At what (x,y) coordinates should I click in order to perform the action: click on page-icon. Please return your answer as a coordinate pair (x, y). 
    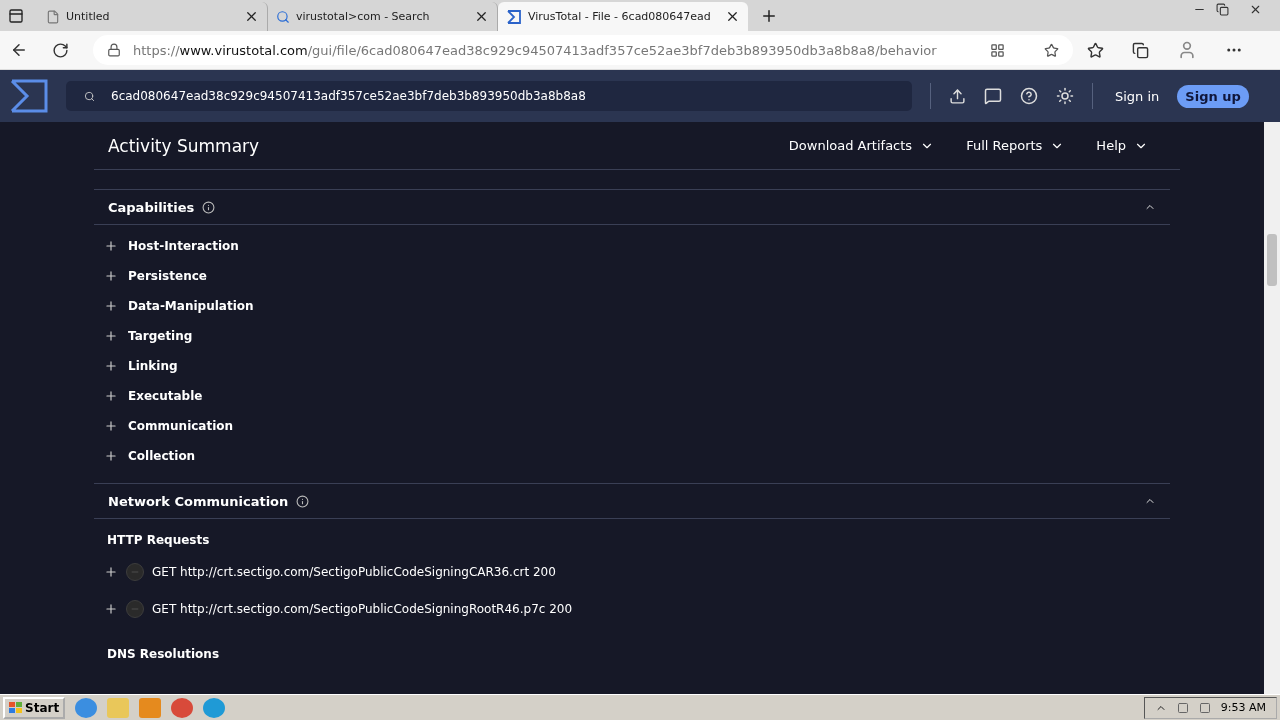
    Looking at the image, I should click on (53, 16).